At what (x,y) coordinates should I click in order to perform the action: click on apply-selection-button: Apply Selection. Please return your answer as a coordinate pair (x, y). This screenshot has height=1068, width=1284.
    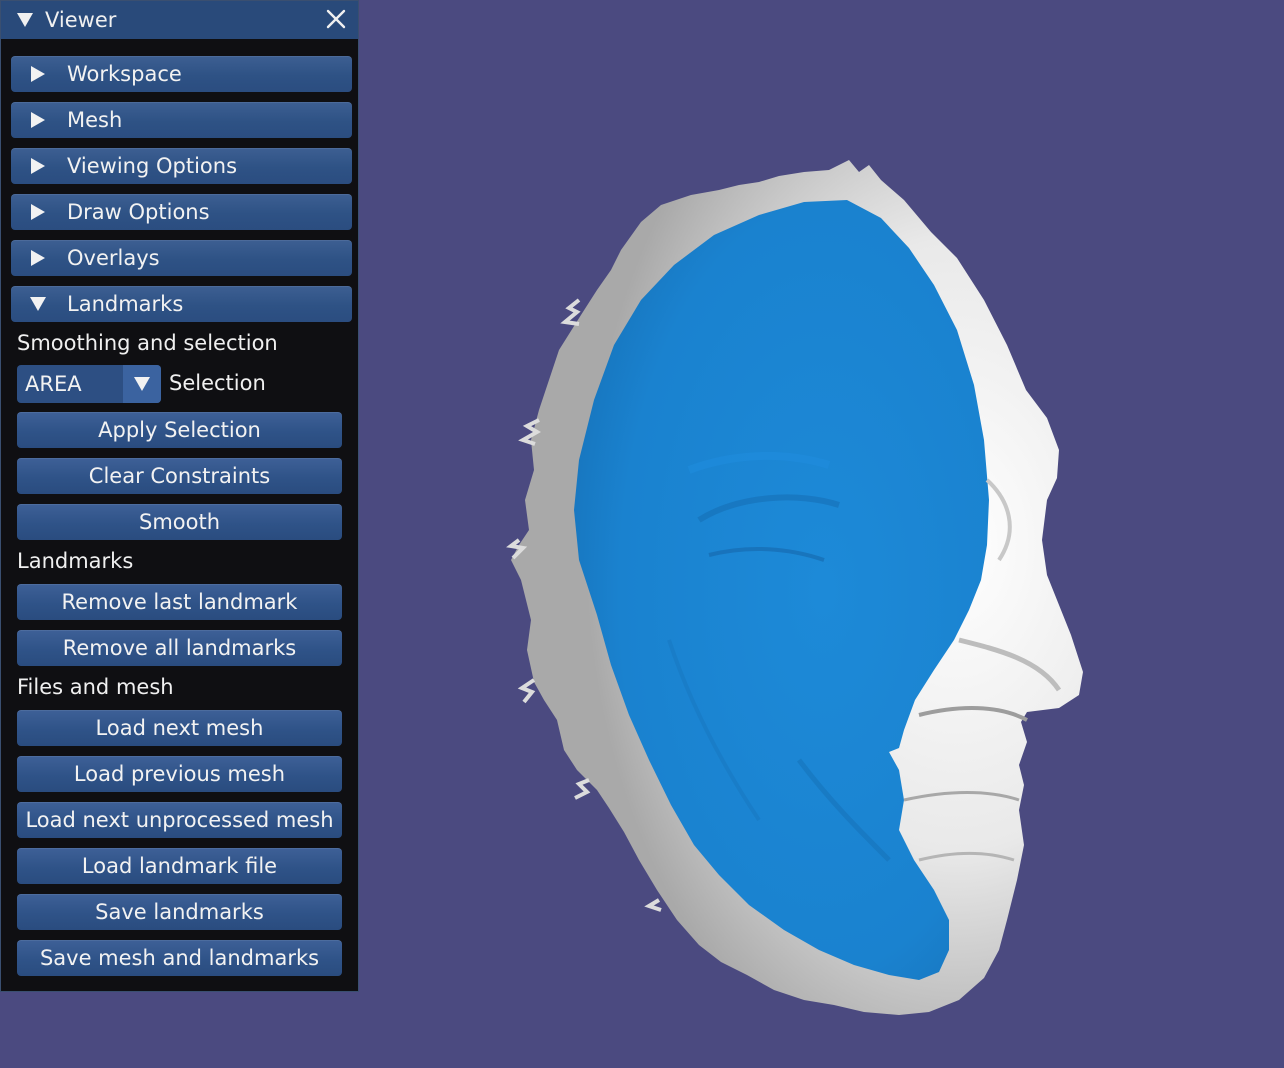
    Looking at the image, I should click on (179, 430).